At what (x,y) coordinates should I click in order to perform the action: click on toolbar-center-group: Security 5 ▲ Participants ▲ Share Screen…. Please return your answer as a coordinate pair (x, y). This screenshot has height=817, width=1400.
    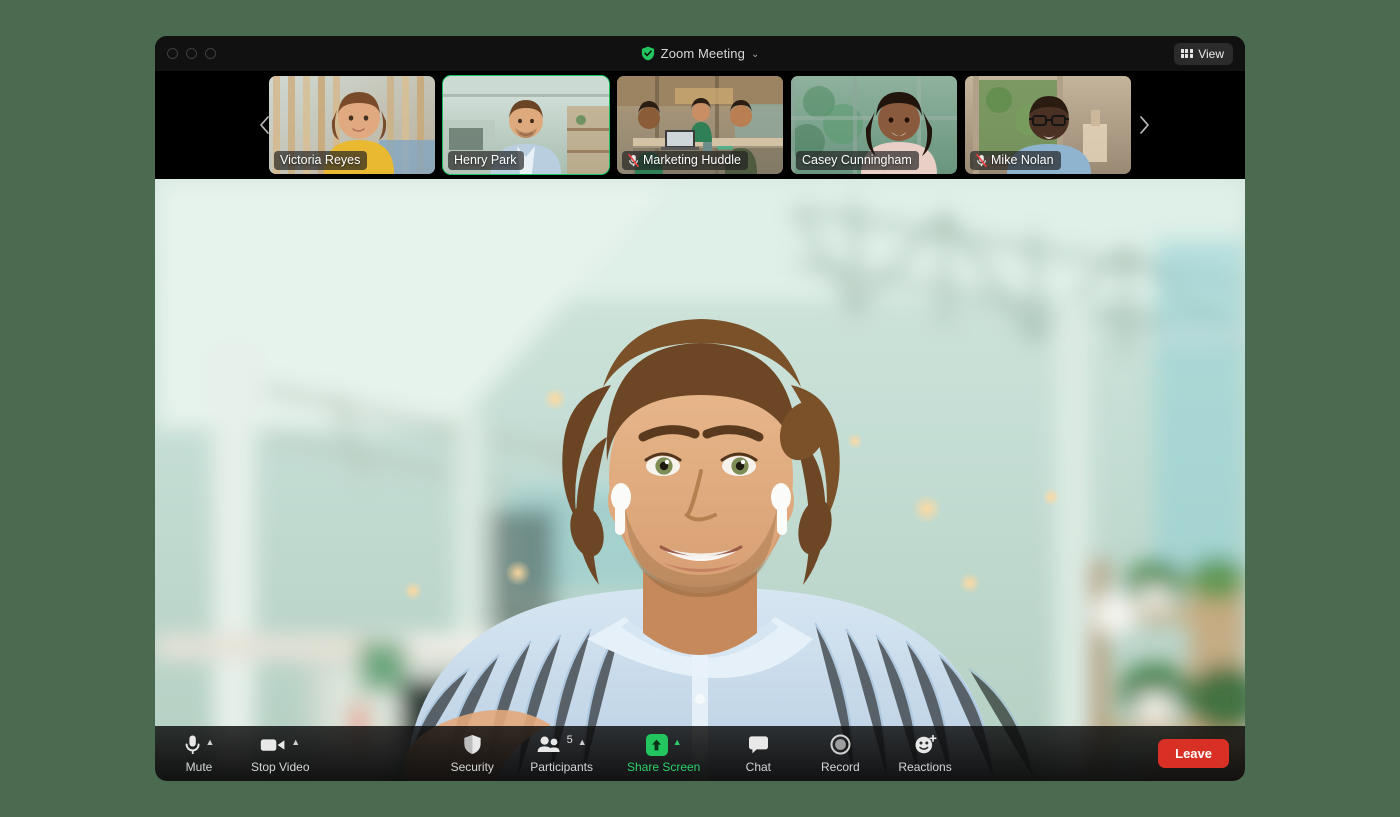
    Looking at the image, I should click on (700, 753).